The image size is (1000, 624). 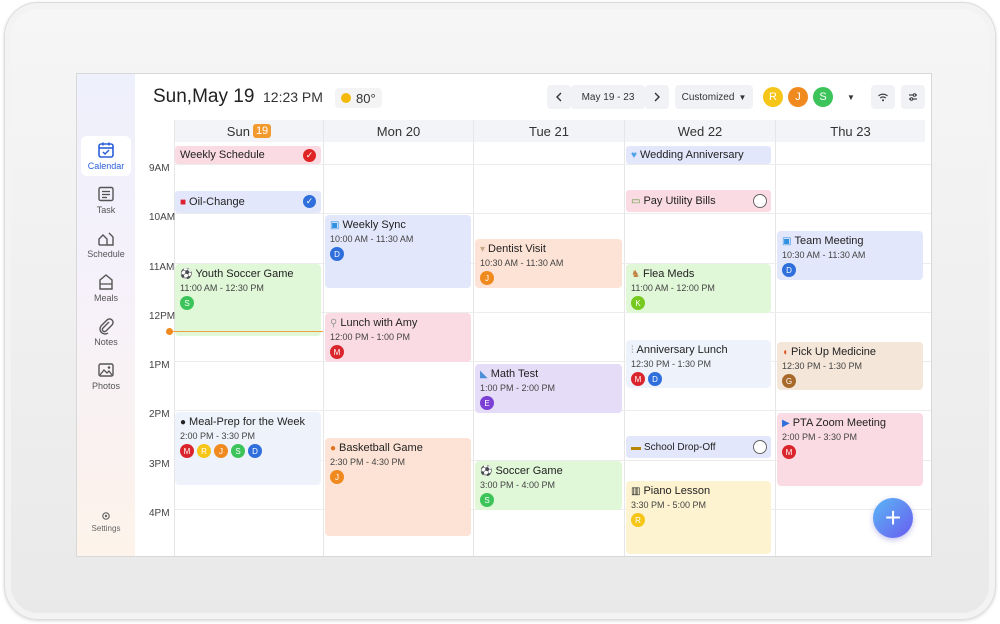 What do you see at coordinates (698, 155) in the screenshot?
I see `allday-wedding-anniversary: ♥ Wedding Anniversary` at bounding box center [698, 155].